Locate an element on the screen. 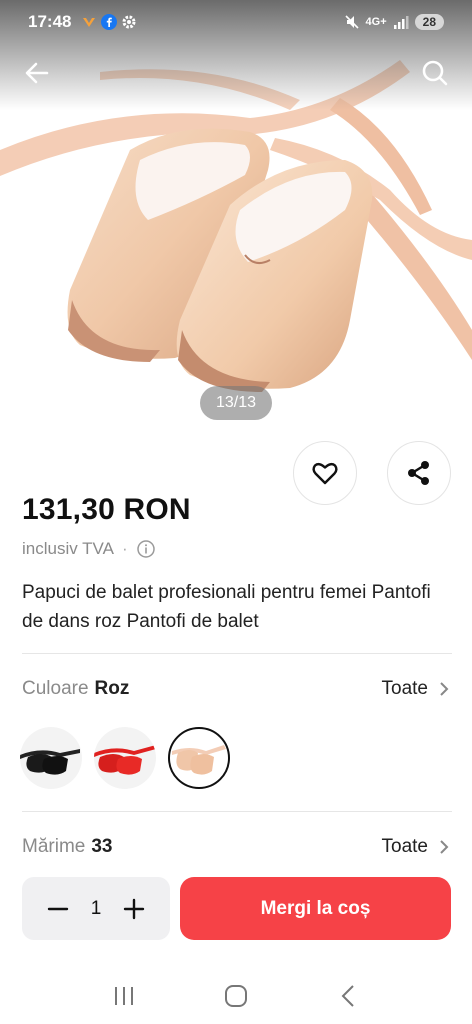  recent-apps-button is located at coordinates (124, 996).